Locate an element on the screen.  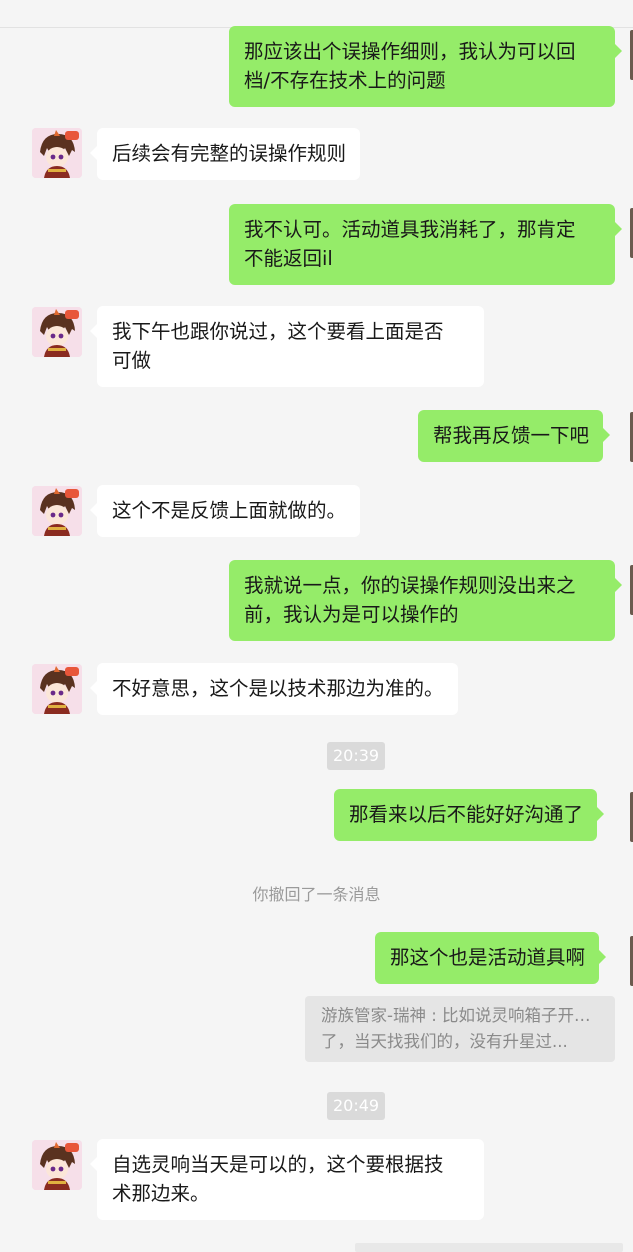
message-bubble-incoming: 自选灵响当天是可以的，这个要根据技 术那边来。 is located at coordinates (287, 1179).